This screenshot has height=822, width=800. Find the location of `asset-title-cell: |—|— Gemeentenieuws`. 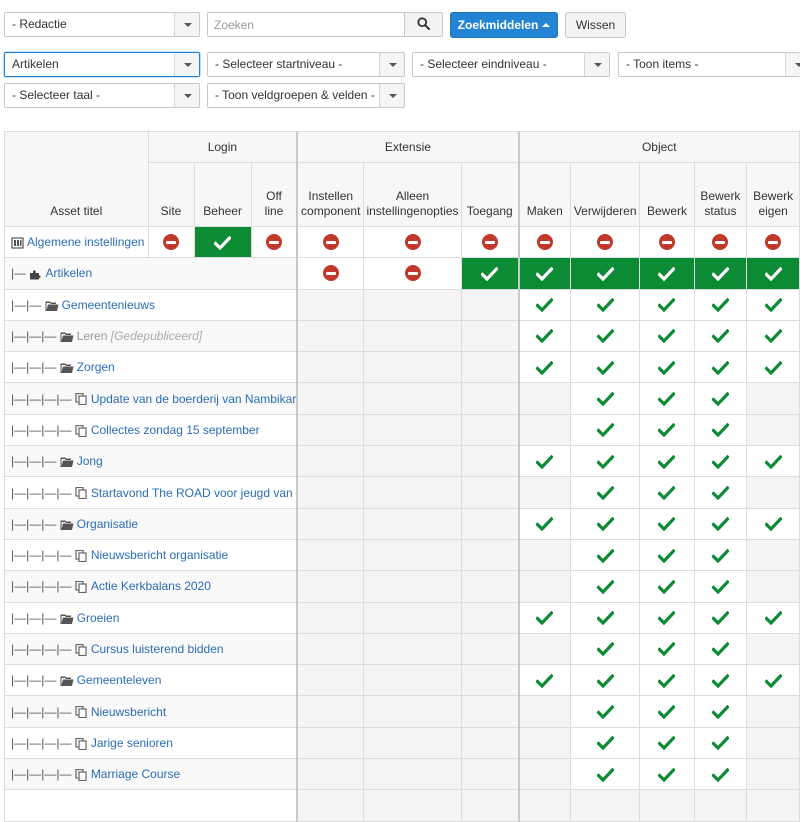

asset-title-cell: |—|— Gemeentenieuws is located at coordinates (151, 304).